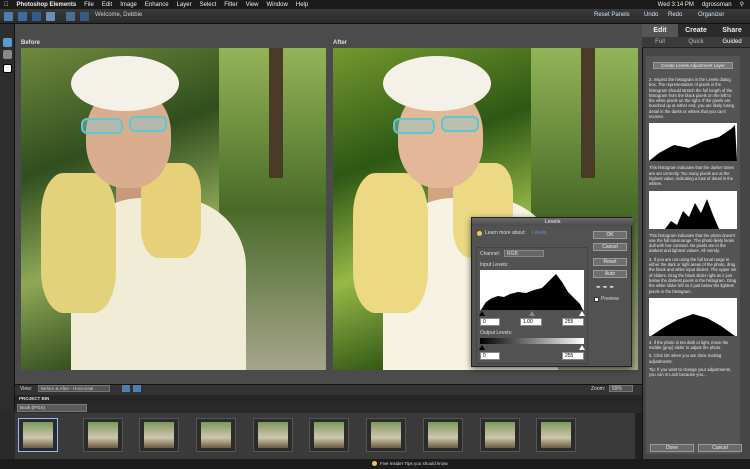  Describe the element at coordinates (693, 316) in the screenshot. I see `histogram-full-range` at that location.